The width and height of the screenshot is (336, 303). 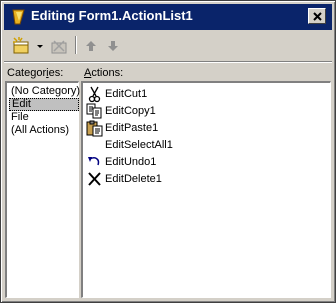 What do you see at coordinates (94, 179) in the screenshot?
I see `delete-x-icon` at bounding box center [94, 179].